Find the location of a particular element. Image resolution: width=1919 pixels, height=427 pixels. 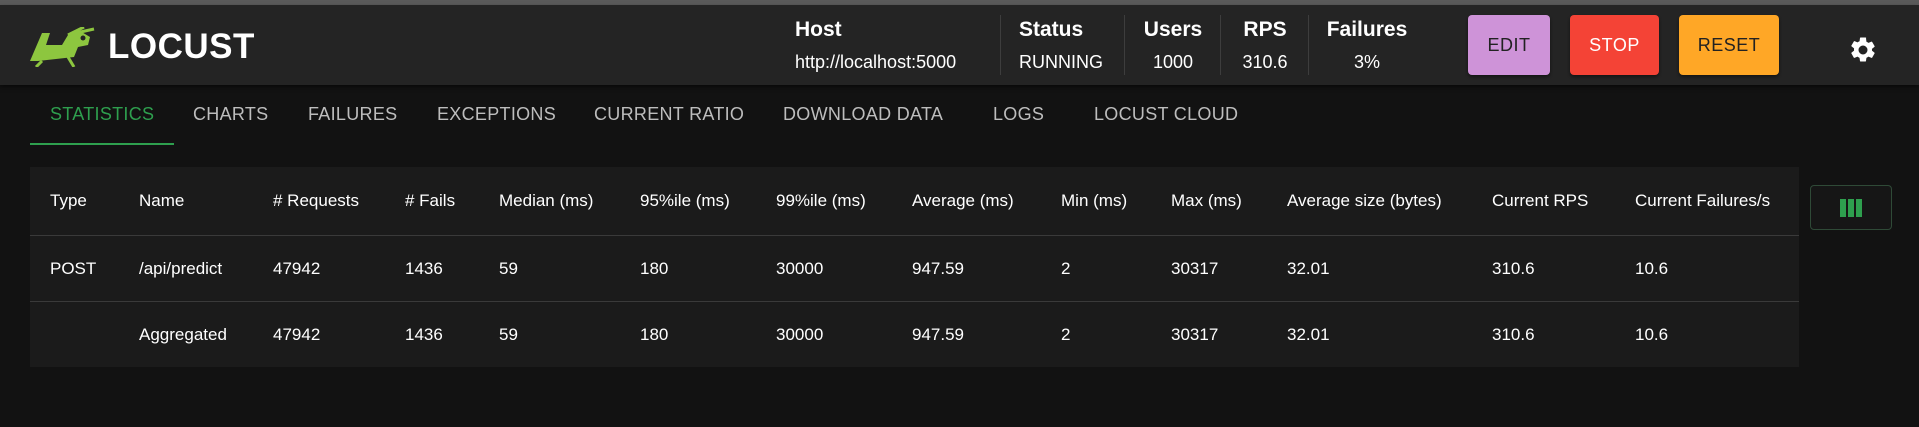

column-header: # Fails is located at coordinates (430, 201).